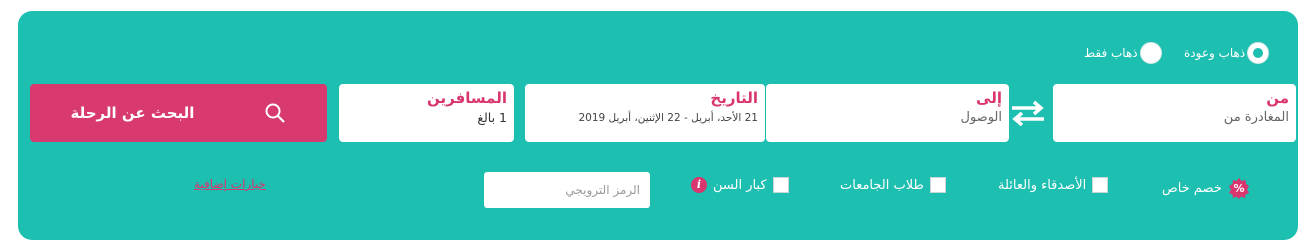 The width and height of the screenshot is (1303, 245). Describe the element at coordinates (1174, 118) in the screenshot. I see `from-input: المغادرة من` at that location.